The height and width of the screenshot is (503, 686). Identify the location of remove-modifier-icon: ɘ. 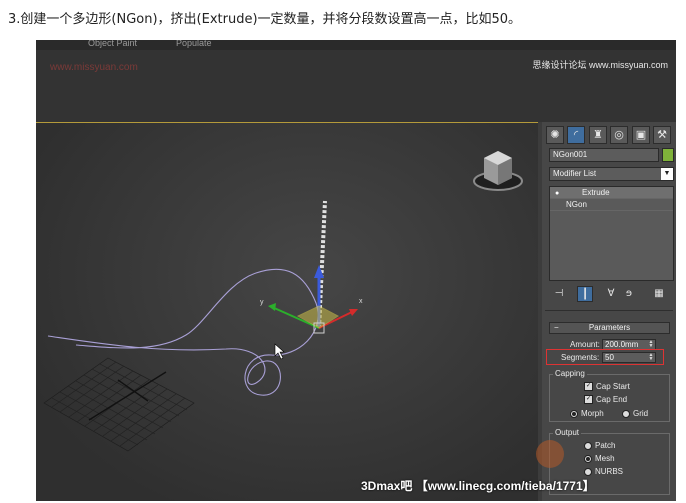
(629, 294).